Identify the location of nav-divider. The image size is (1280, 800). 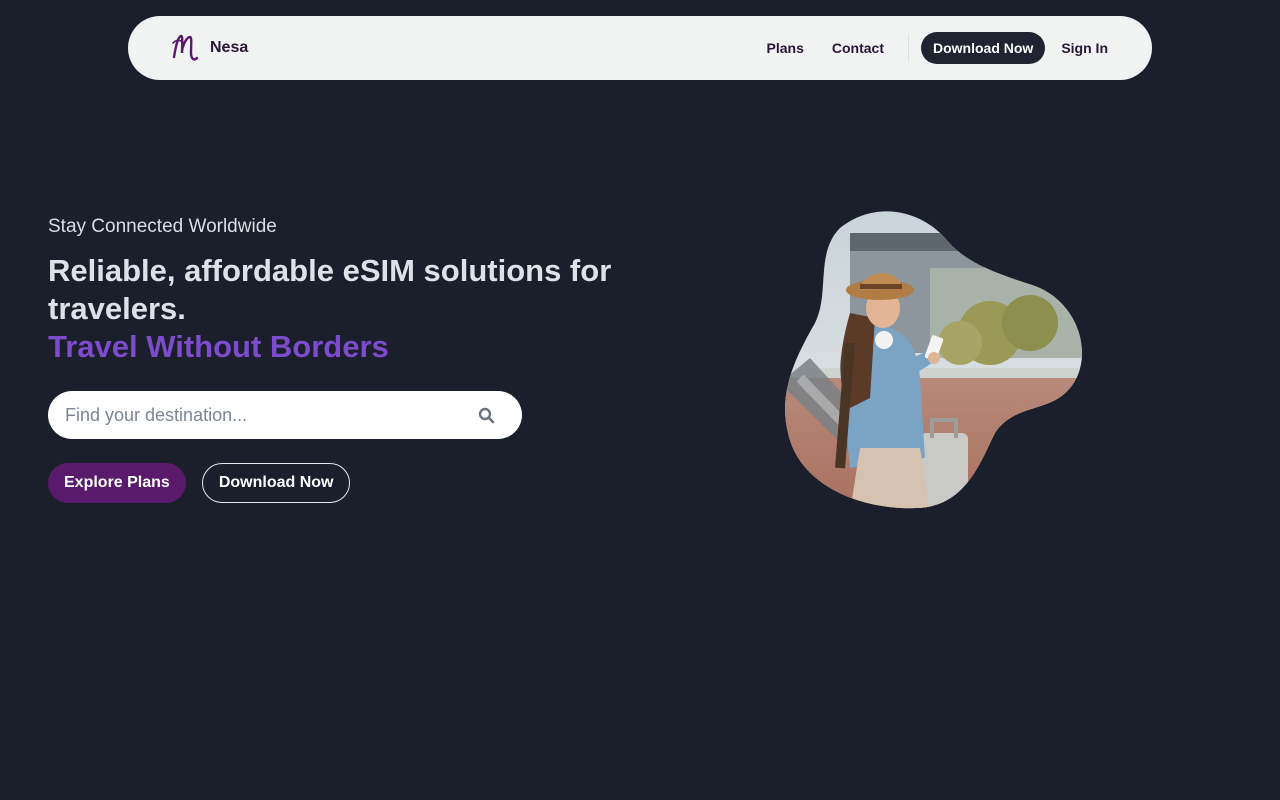
(908, 48).